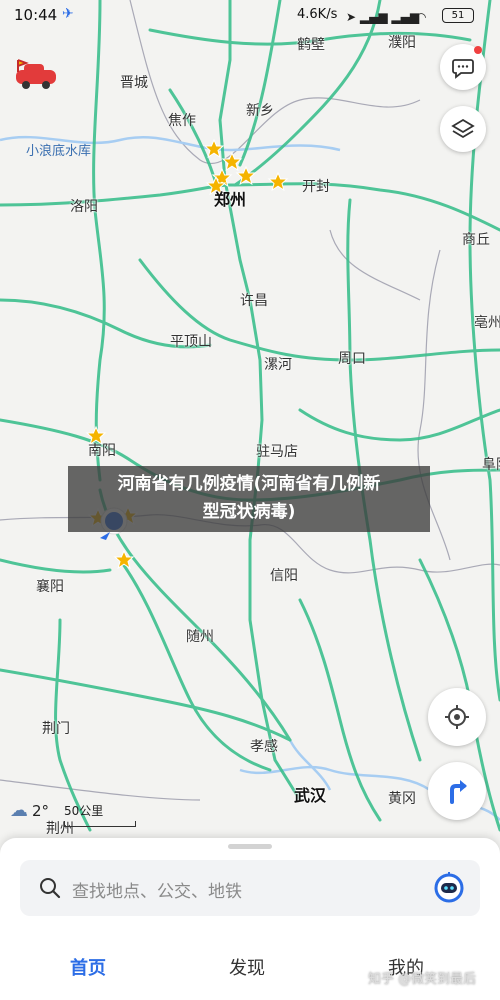 This screenshot has height=1000, width=500. Describe the element at coordinates (476, 239) in the screenshot. I see `city-label: 商丘` at that location.